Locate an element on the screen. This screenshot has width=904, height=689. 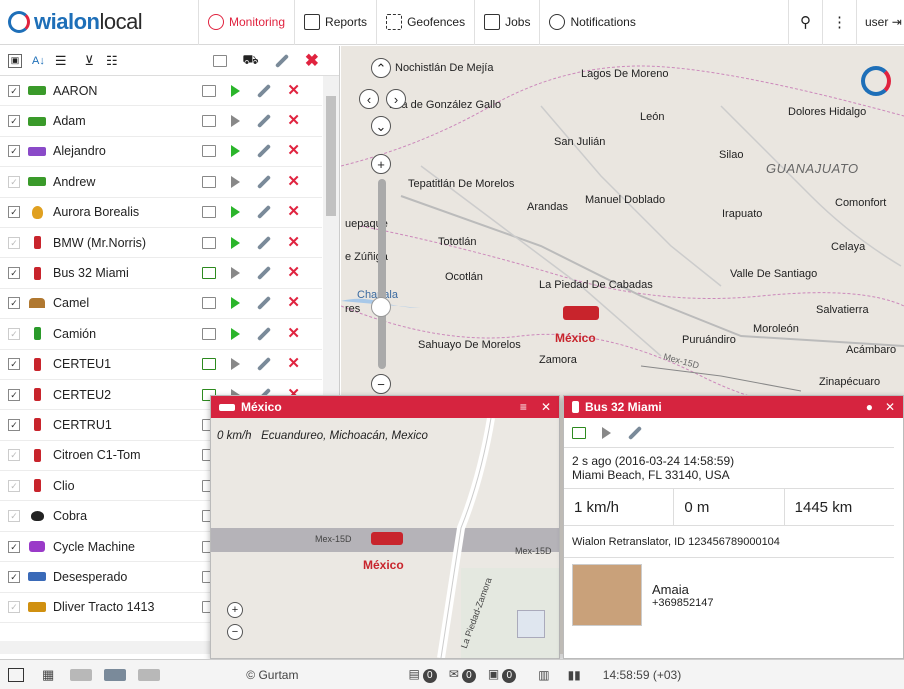
unit-names-icon is located at coordinates (115, 674).